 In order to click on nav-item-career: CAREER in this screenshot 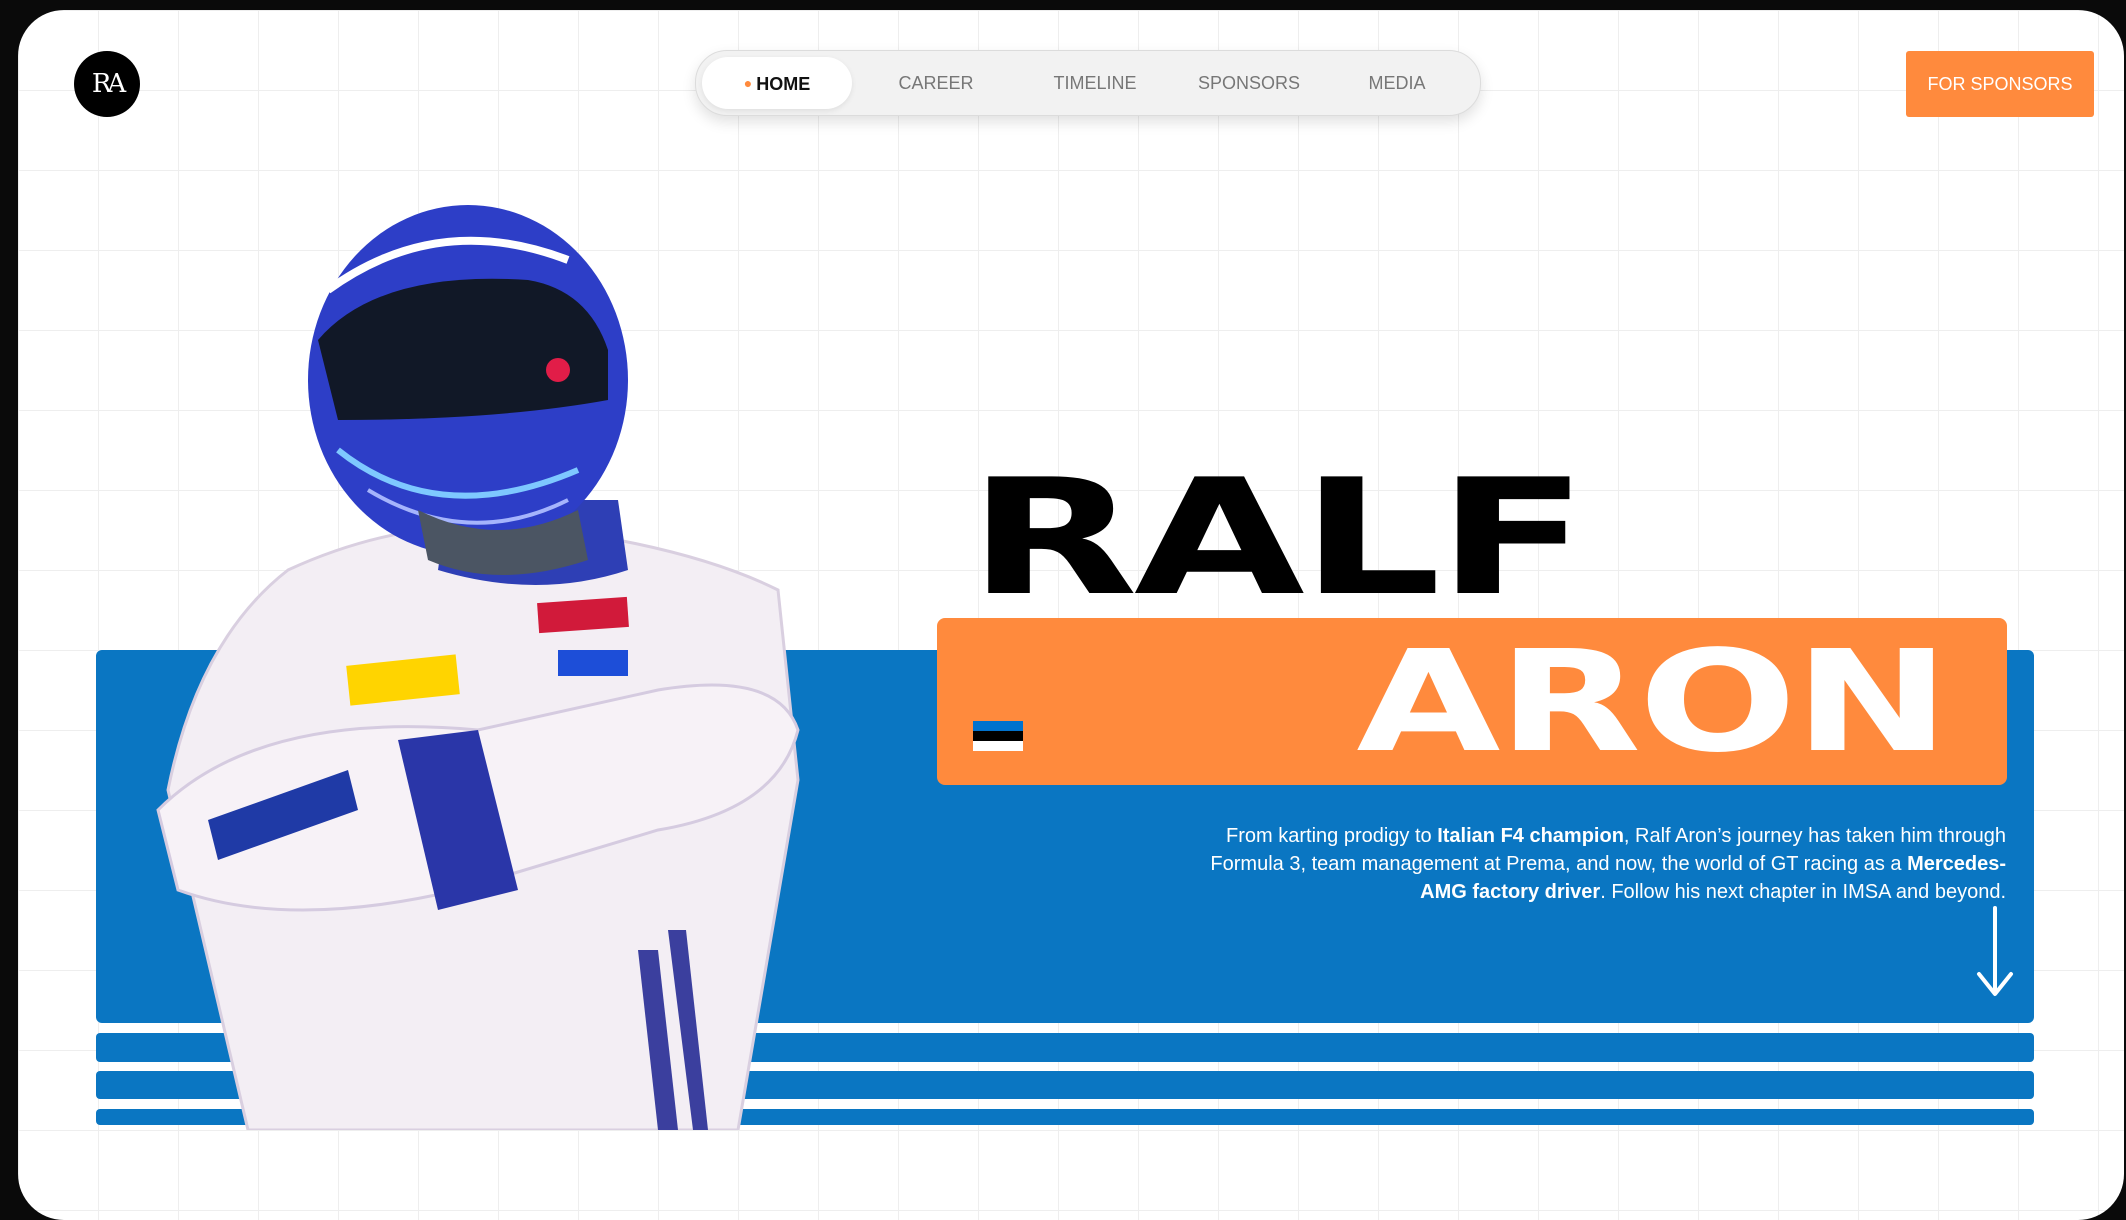, I will do `click(936, 83)`.